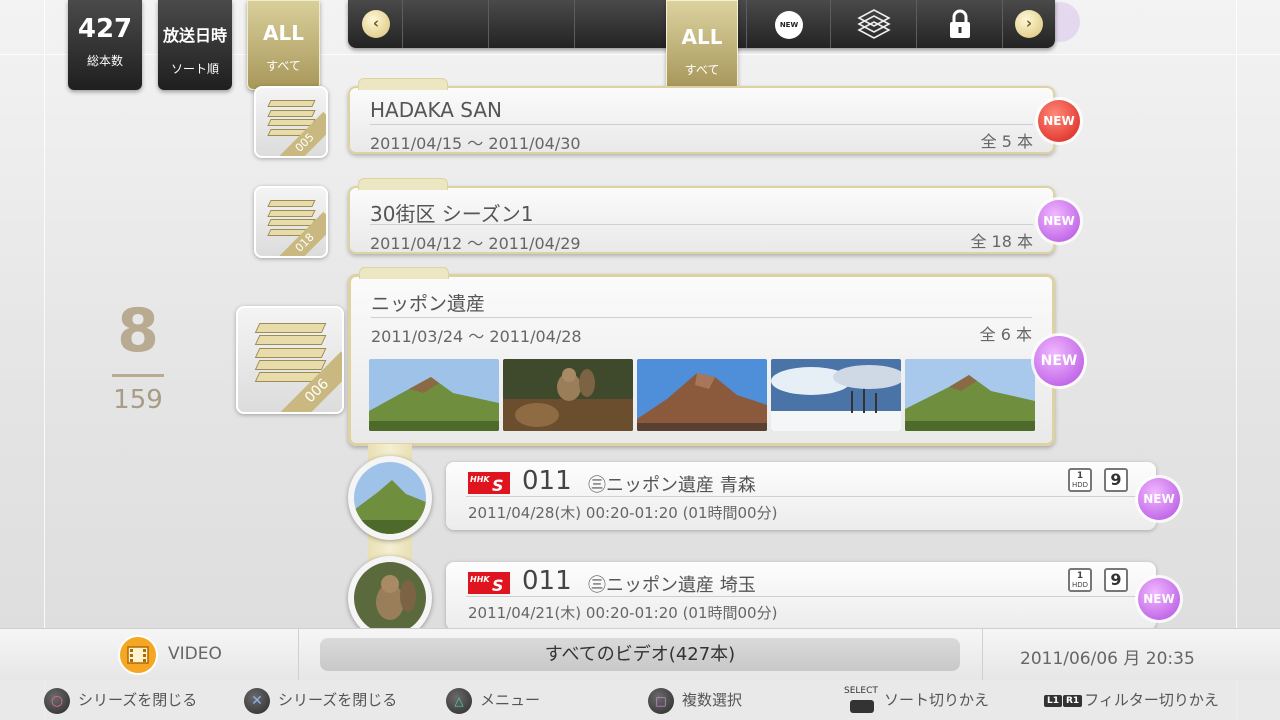 Image resolution: width=1280 pixels, height=720 pixels. I want to click on filter-lock, so click(959, 24).